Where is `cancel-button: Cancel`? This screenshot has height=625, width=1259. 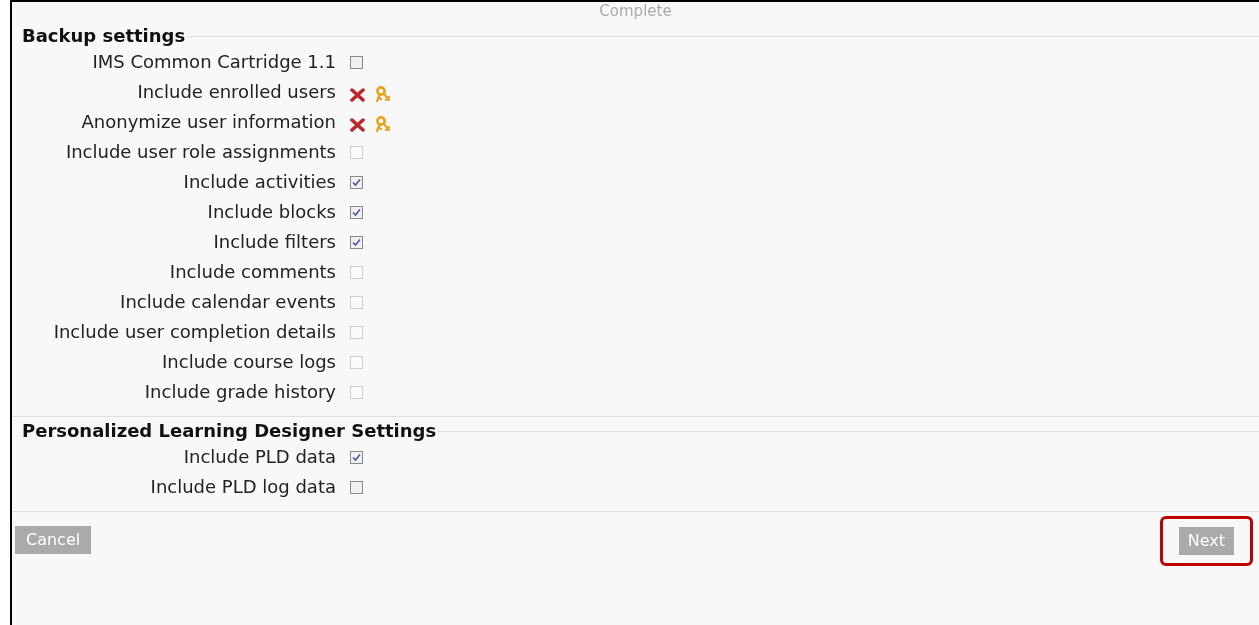 cancel-button: Cancel is located at coordinates (53, 540).